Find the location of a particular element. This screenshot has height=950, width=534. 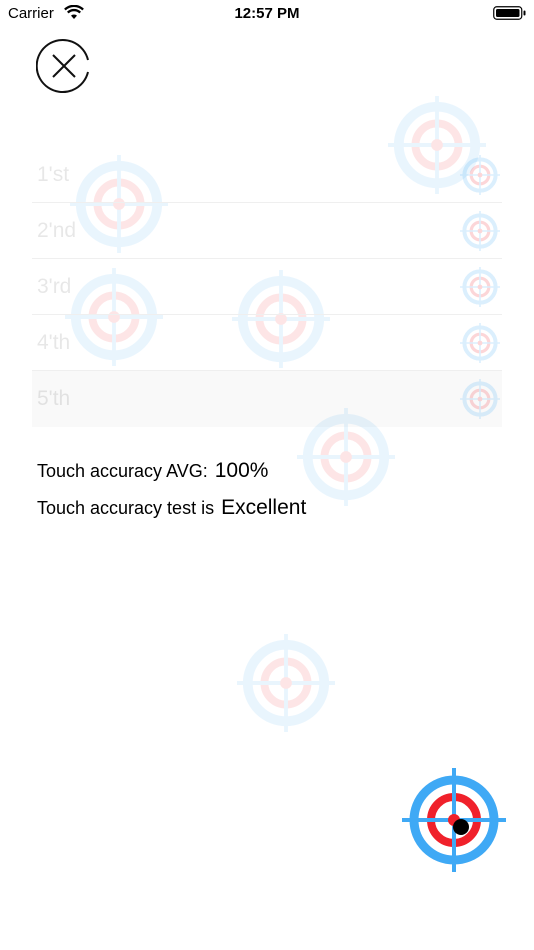

accuracy-average: Touch accuracy AVG: 100% is located at coordinates (152, 471).